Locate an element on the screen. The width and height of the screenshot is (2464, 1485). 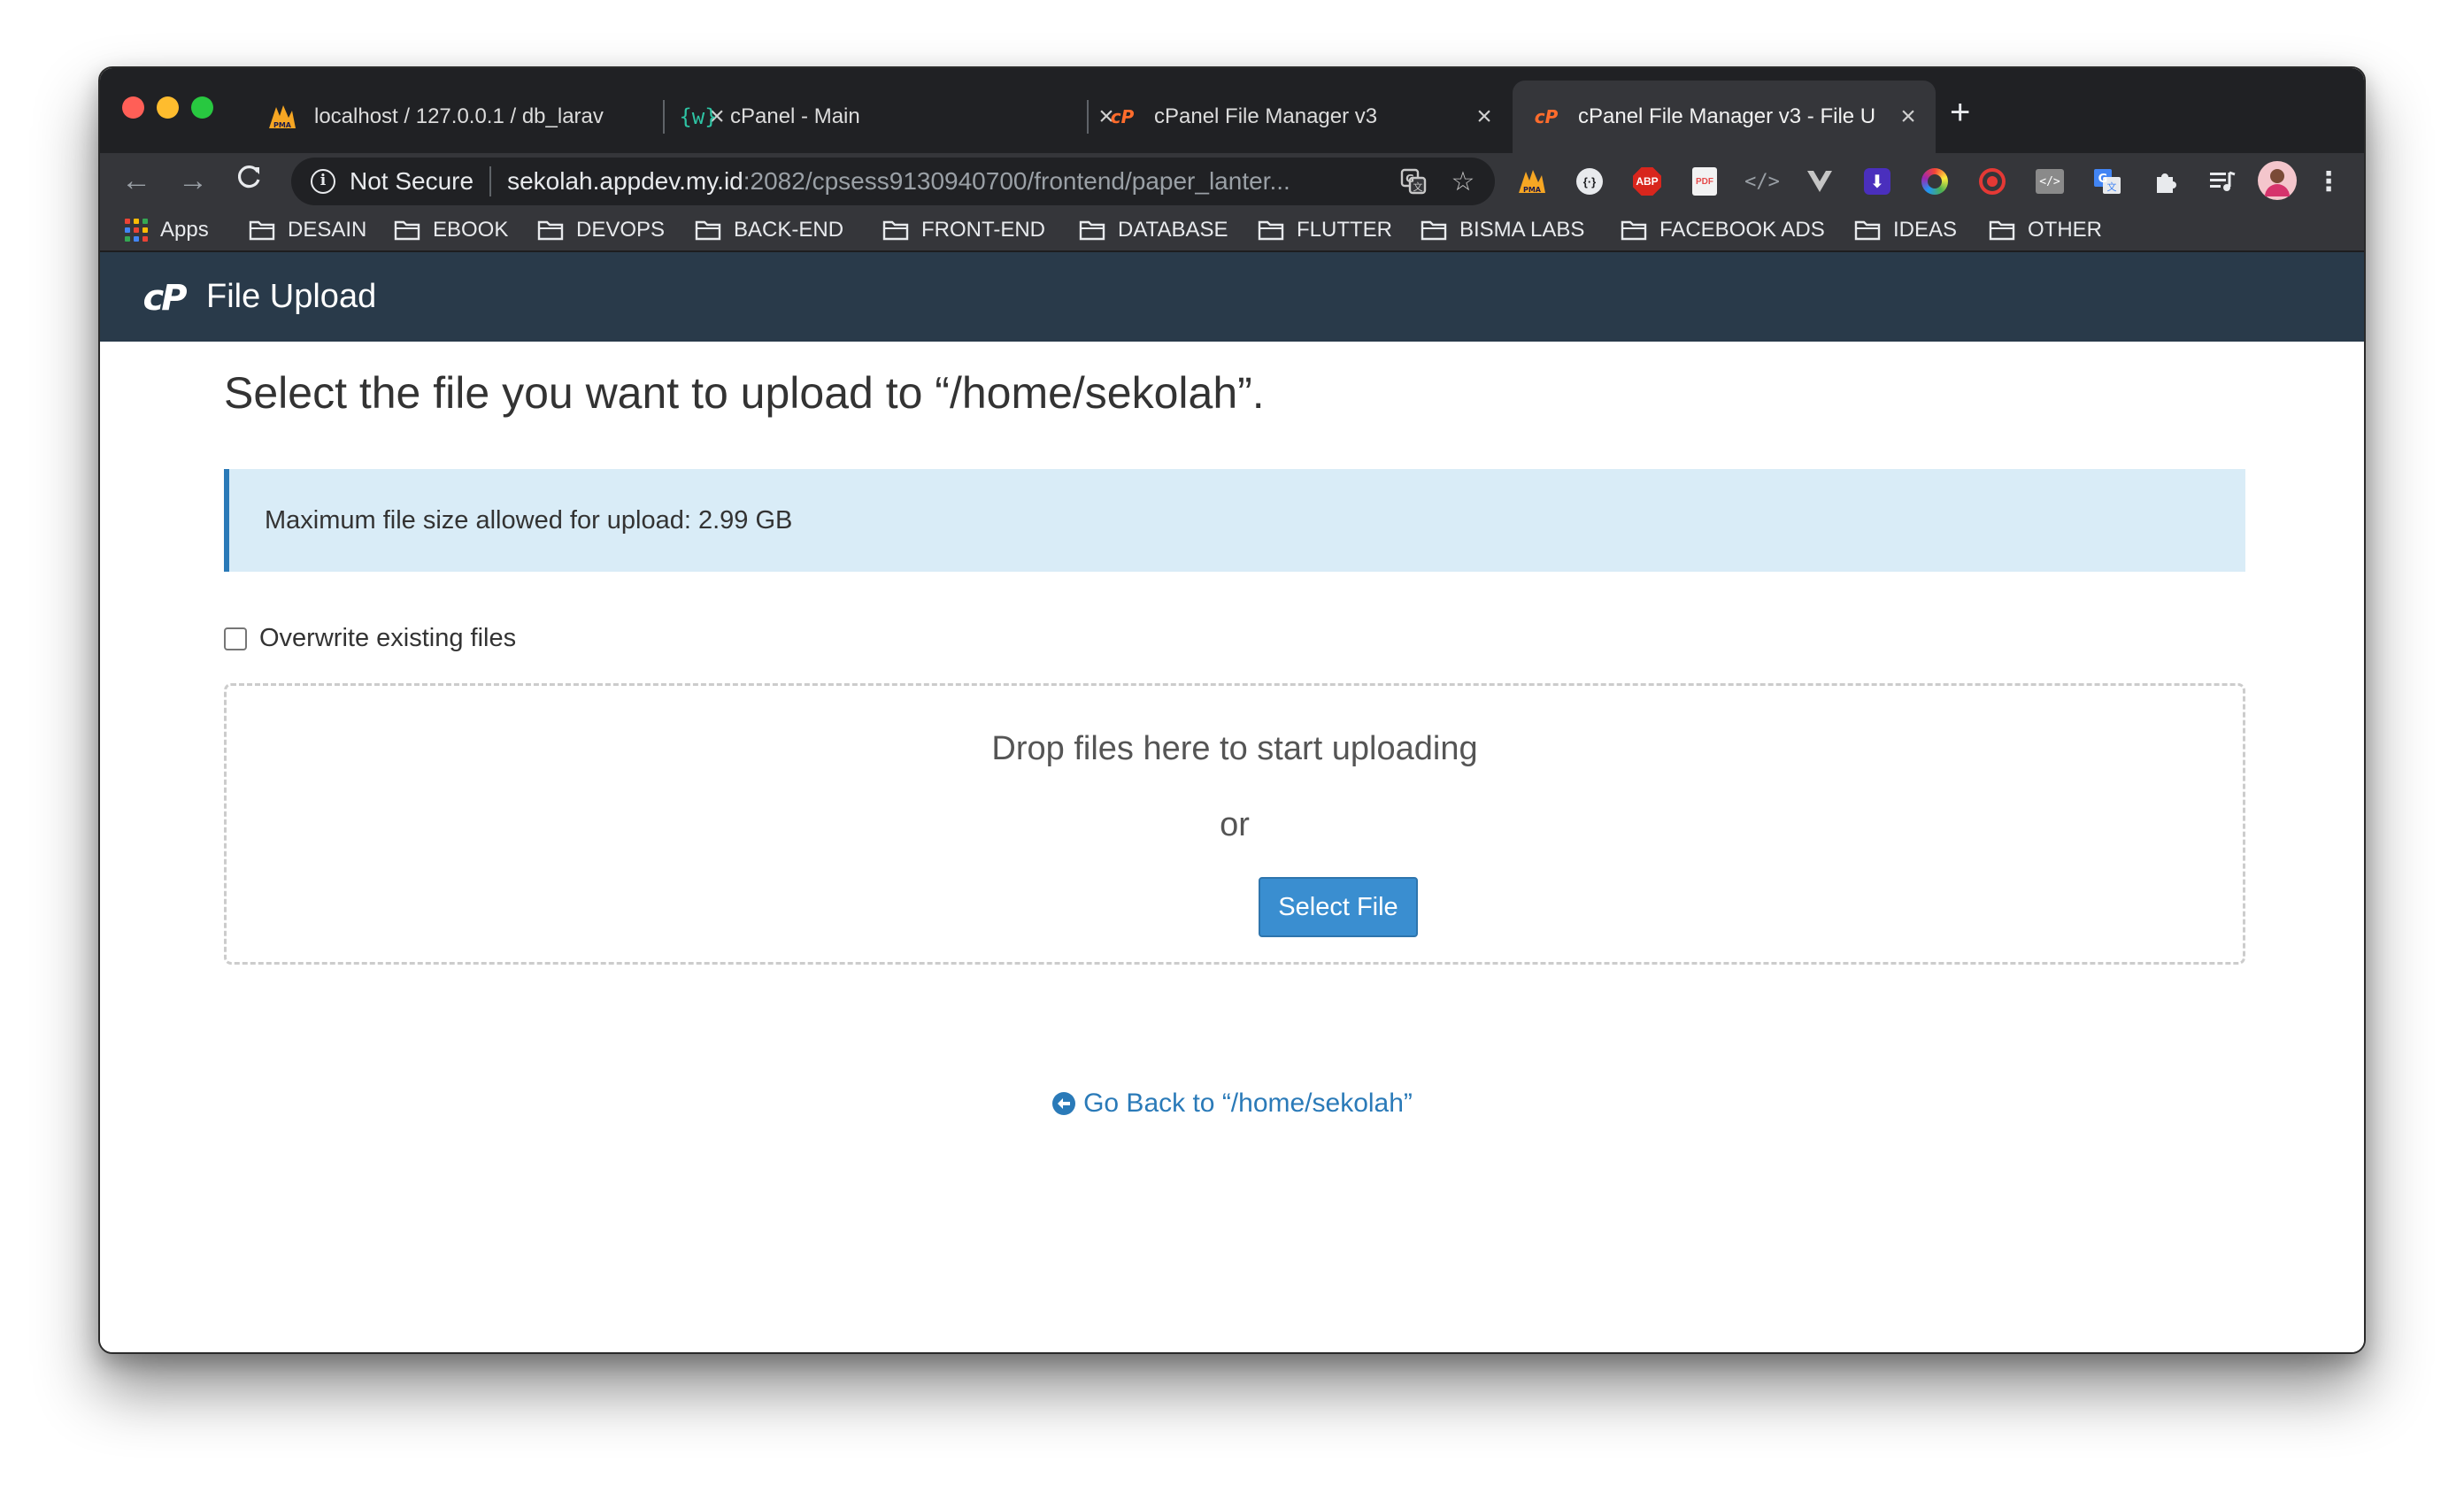
bookmark-folder-other: OTHER is located at coordinates (2046, 230).